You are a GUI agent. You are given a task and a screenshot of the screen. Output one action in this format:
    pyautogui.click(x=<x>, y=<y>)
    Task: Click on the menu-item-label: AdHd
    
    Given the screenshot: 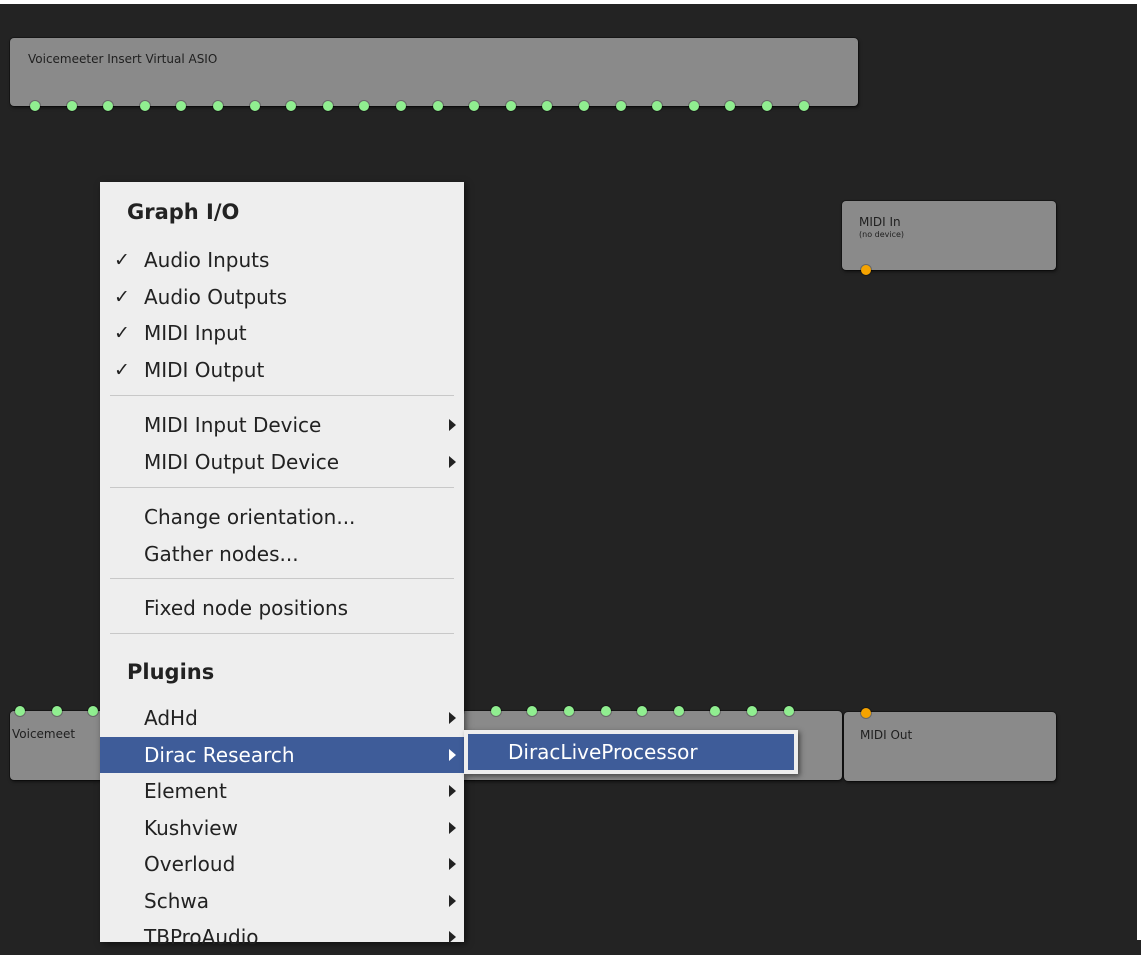 What is the action you would take?
    pyautogui.click(x=171, y=718)
    